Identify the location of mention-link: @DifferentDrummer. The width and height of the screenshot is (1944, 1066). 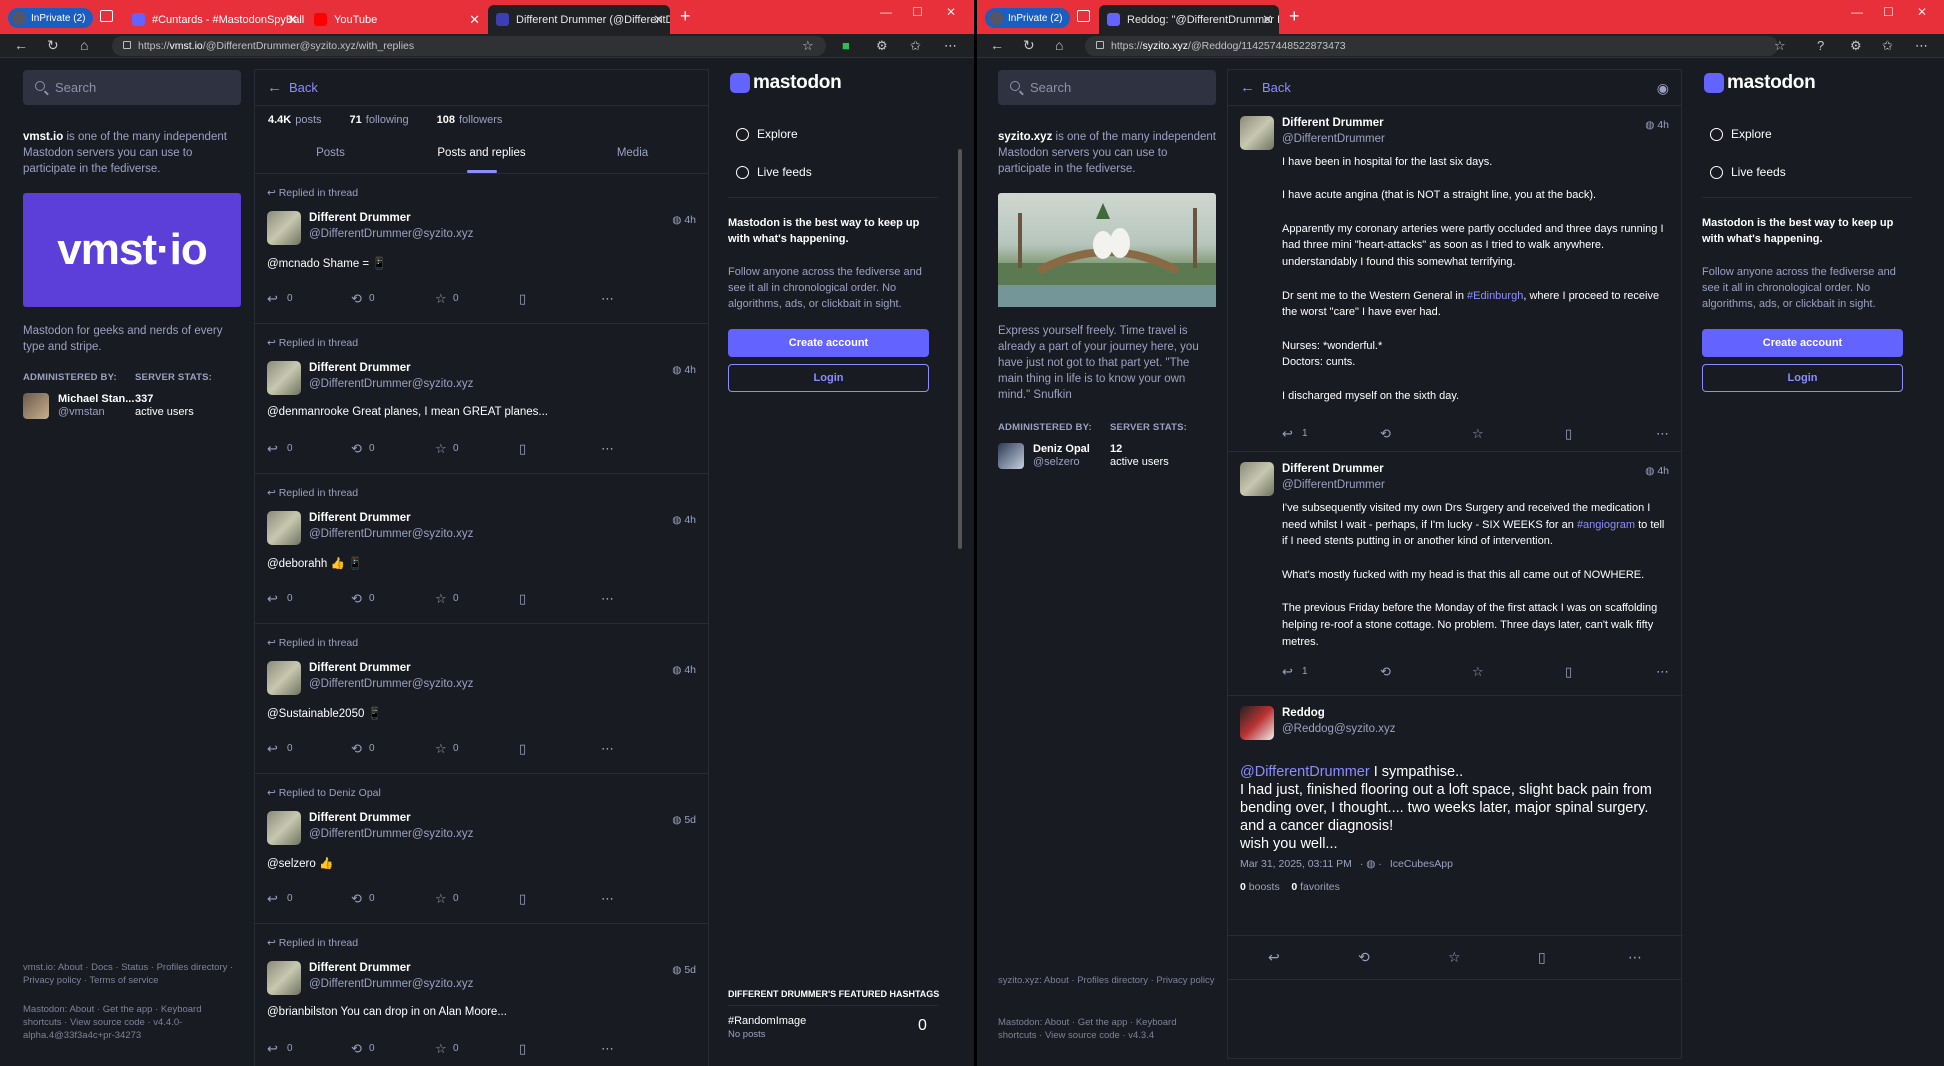
(1305, 772).